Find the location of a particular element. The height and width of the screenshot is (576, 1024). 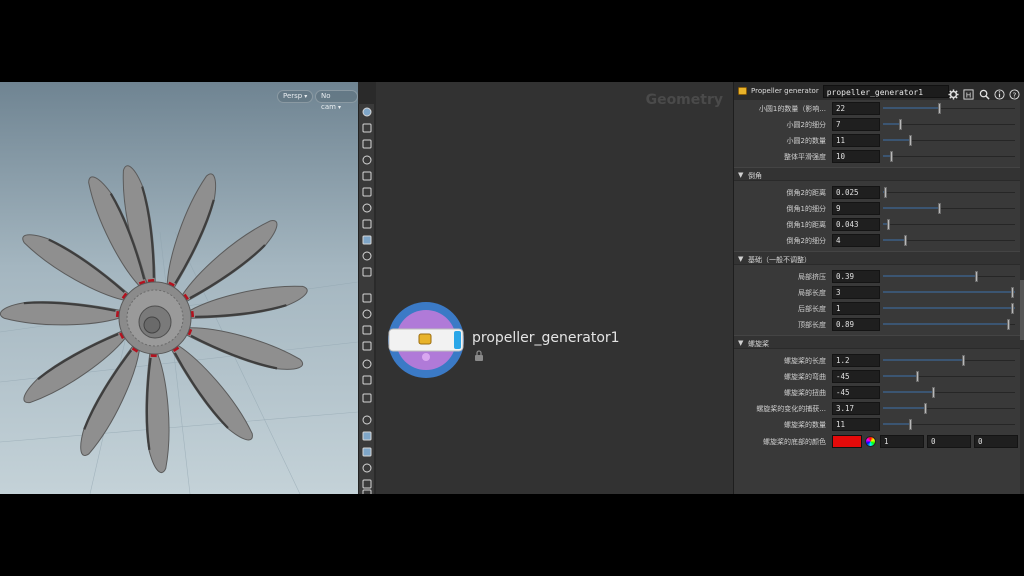

param-value-field: 0.043 is located at coordinates (856, 224).